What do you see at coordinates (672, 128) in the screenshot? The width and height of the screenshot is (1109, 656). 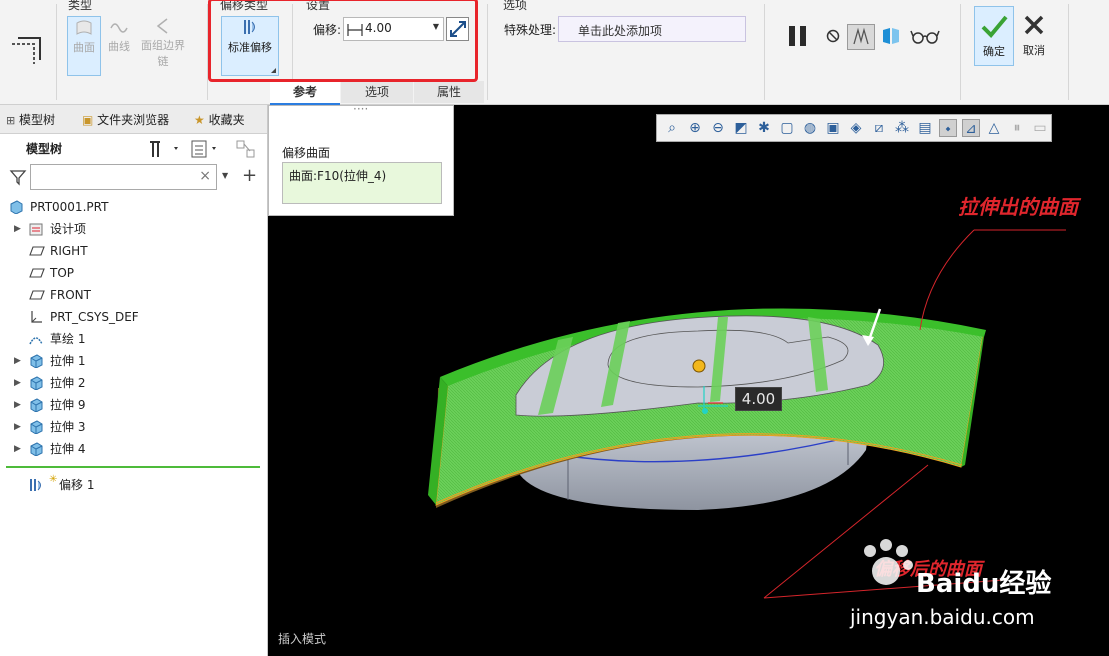 I see `refit-icon: ⌕` at bounding box center [672, 128].